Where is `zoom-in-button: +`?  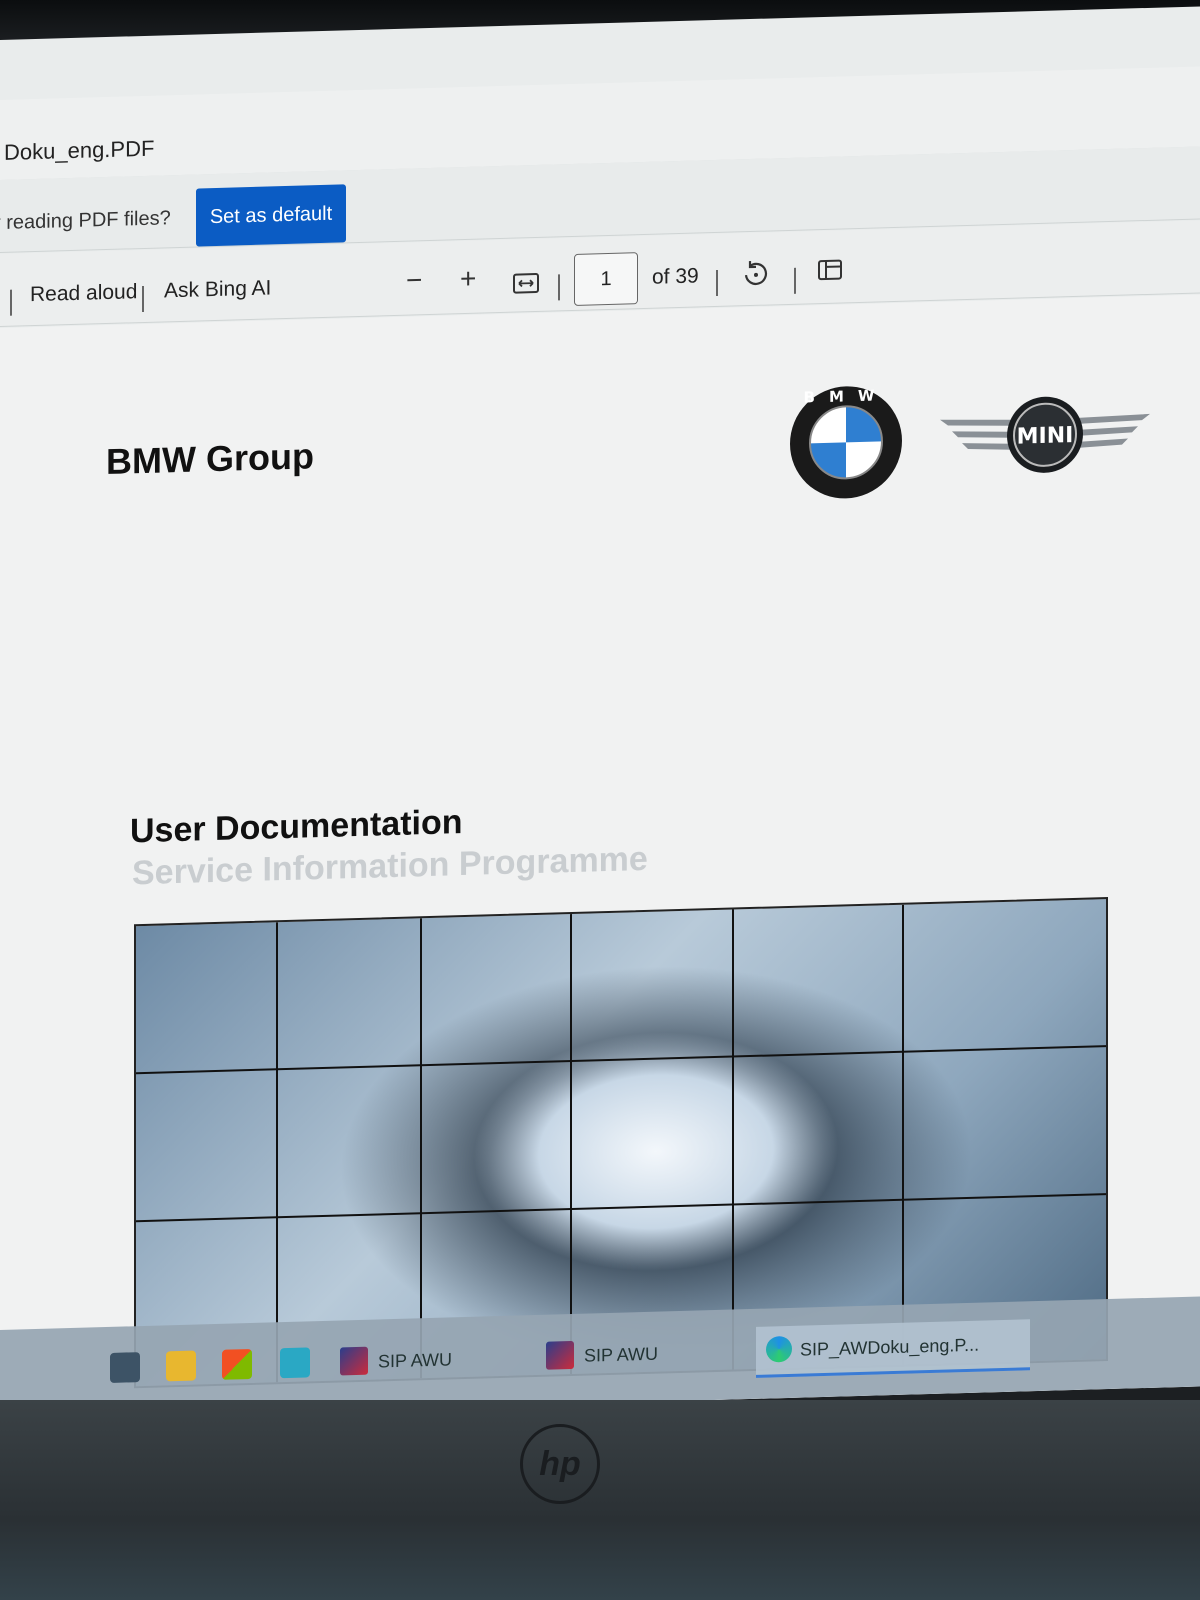
zoom-in-button: + is located at coordinates (468, 279).